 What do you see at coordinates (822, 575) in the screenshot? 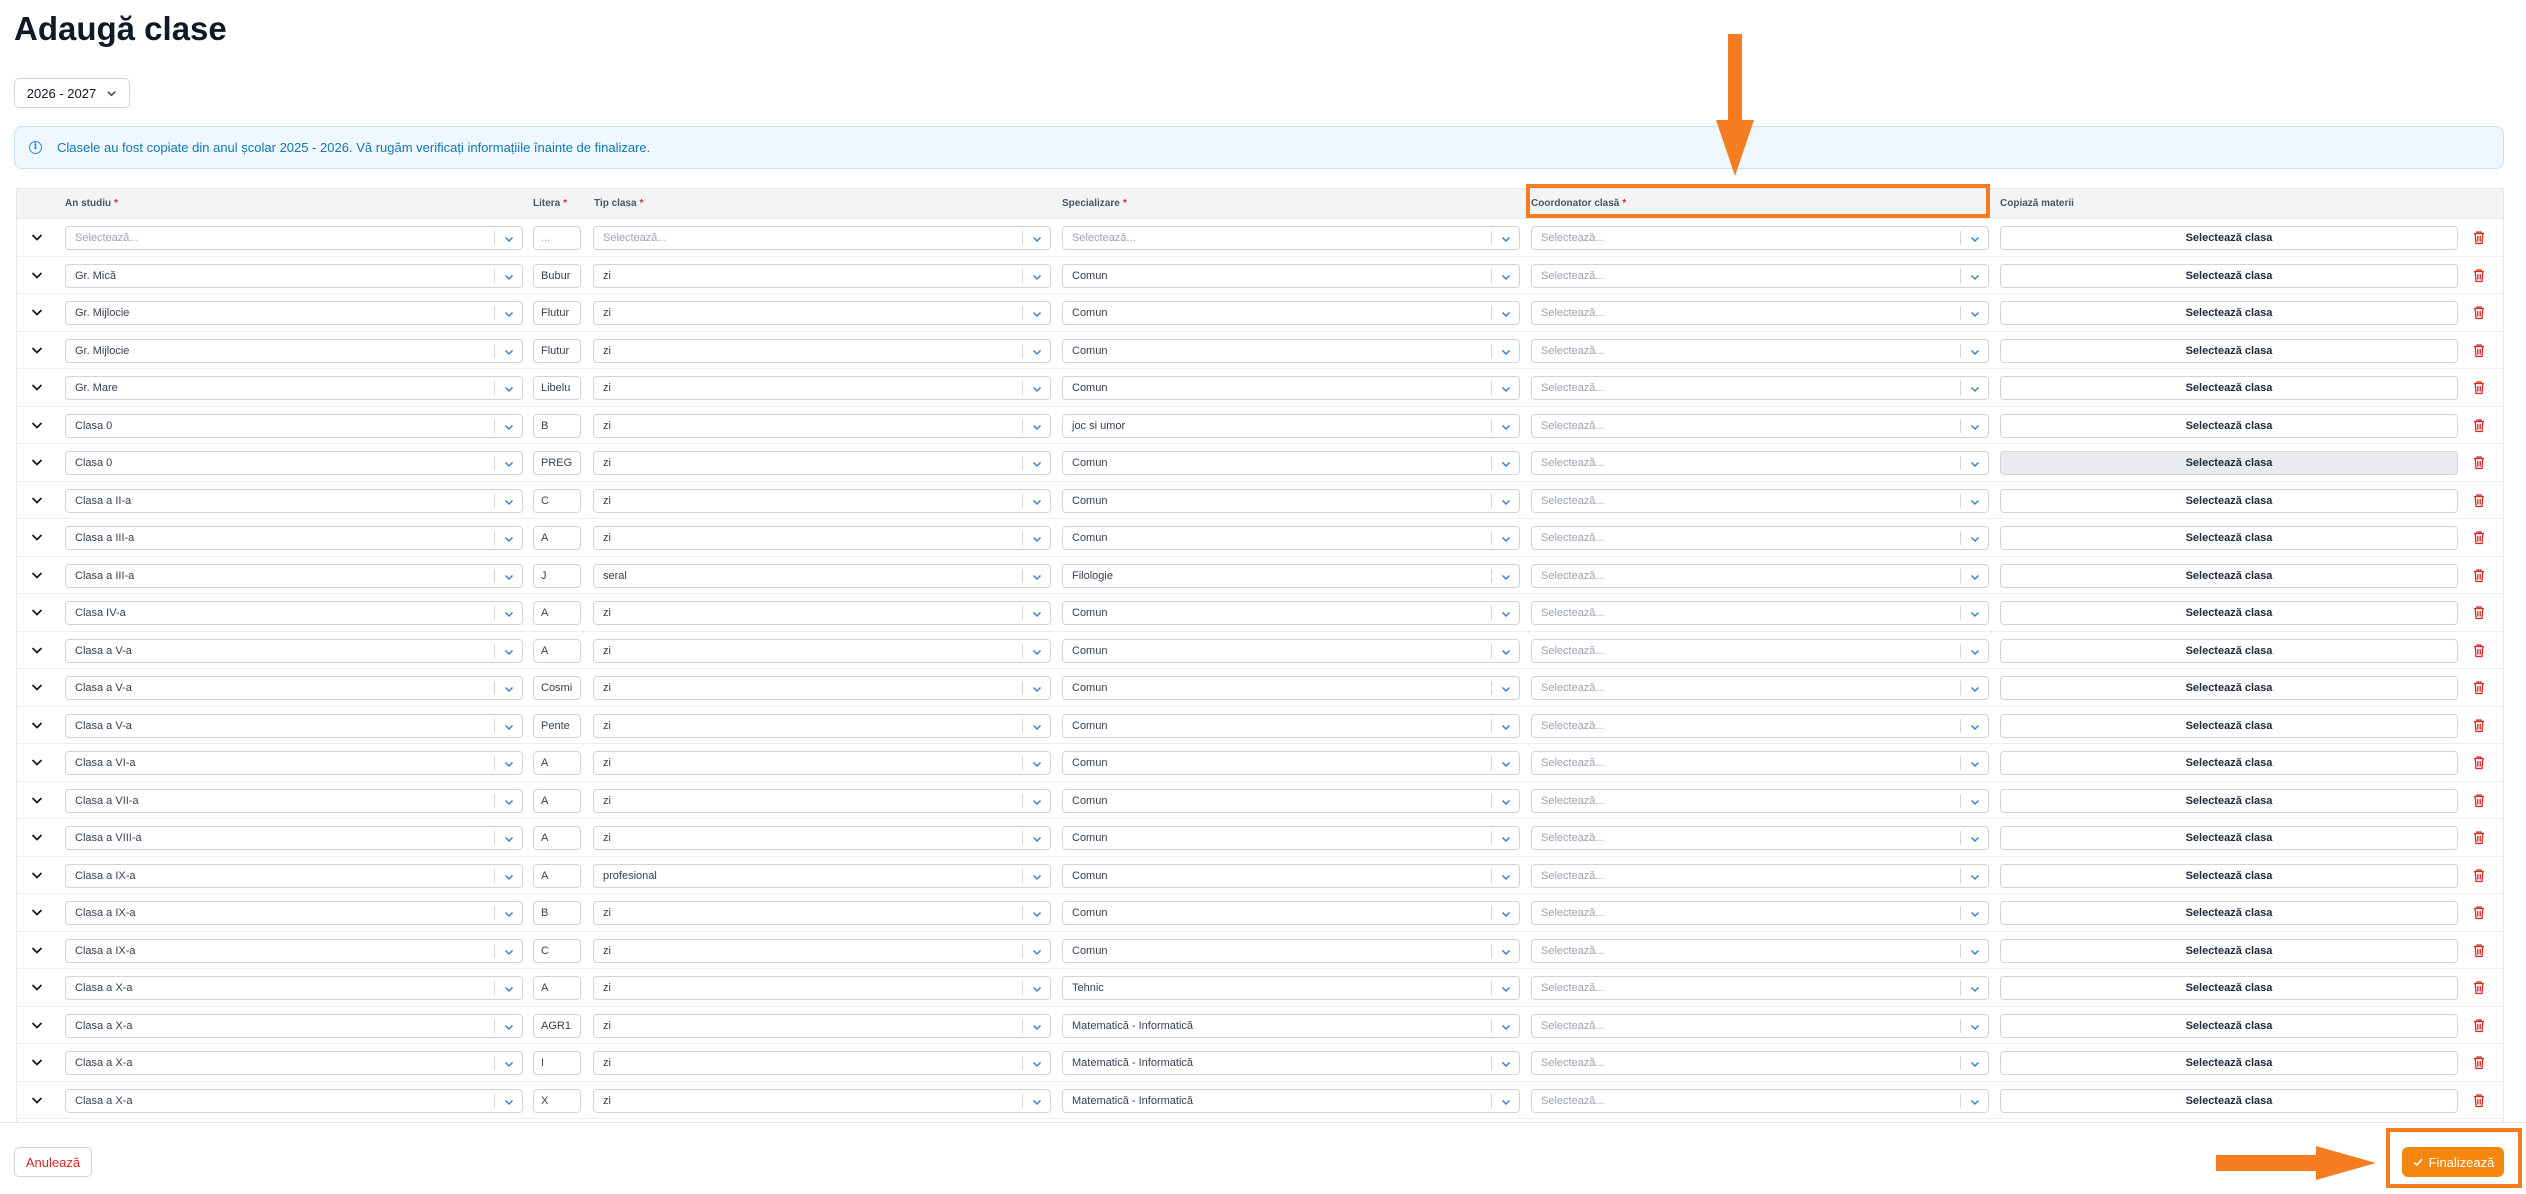
I see `tip-clasa-select: seral` at bounding box center [822, 575].